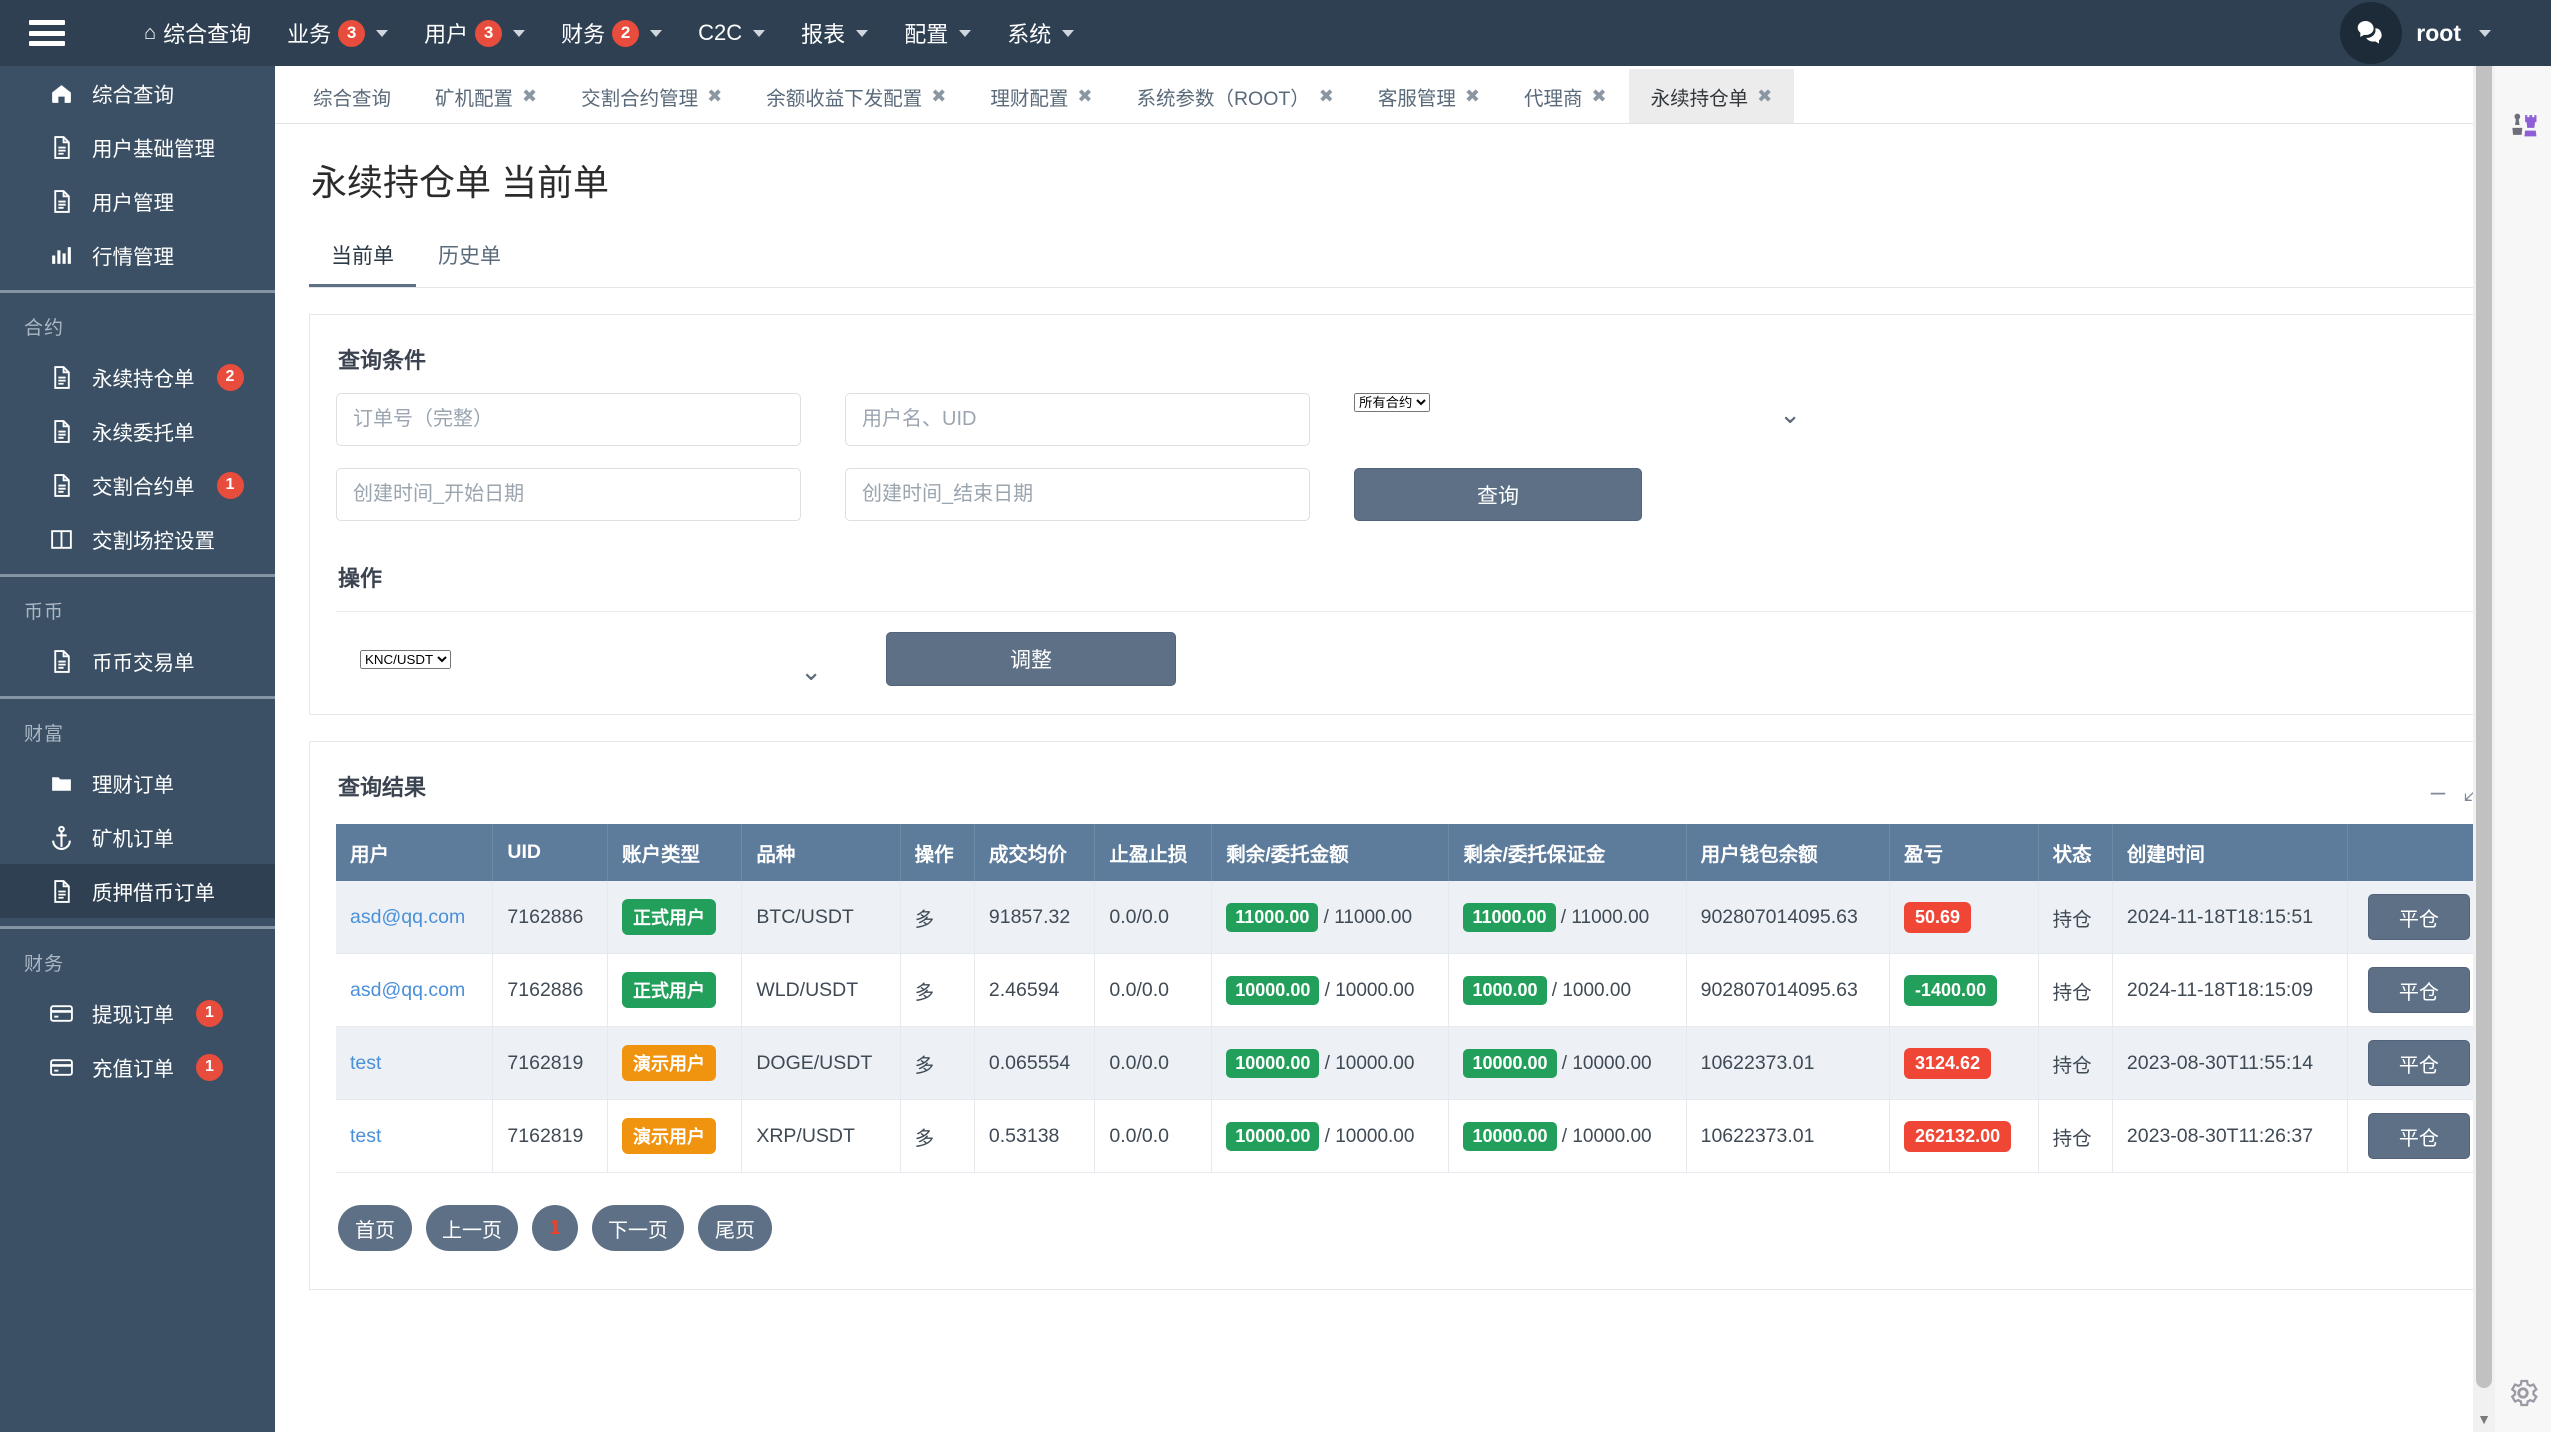  I want to click on nav-label: 综合查询, so click(207, 34).